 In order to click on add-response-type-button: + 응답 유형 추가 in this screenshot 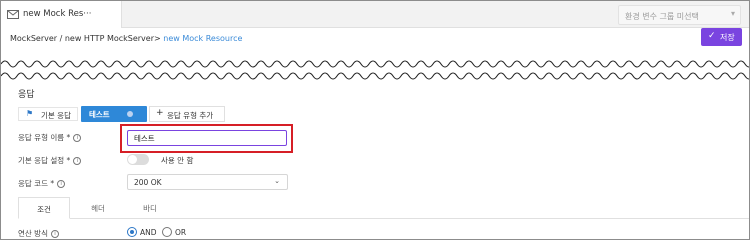, I will do `click(187, 114)`.